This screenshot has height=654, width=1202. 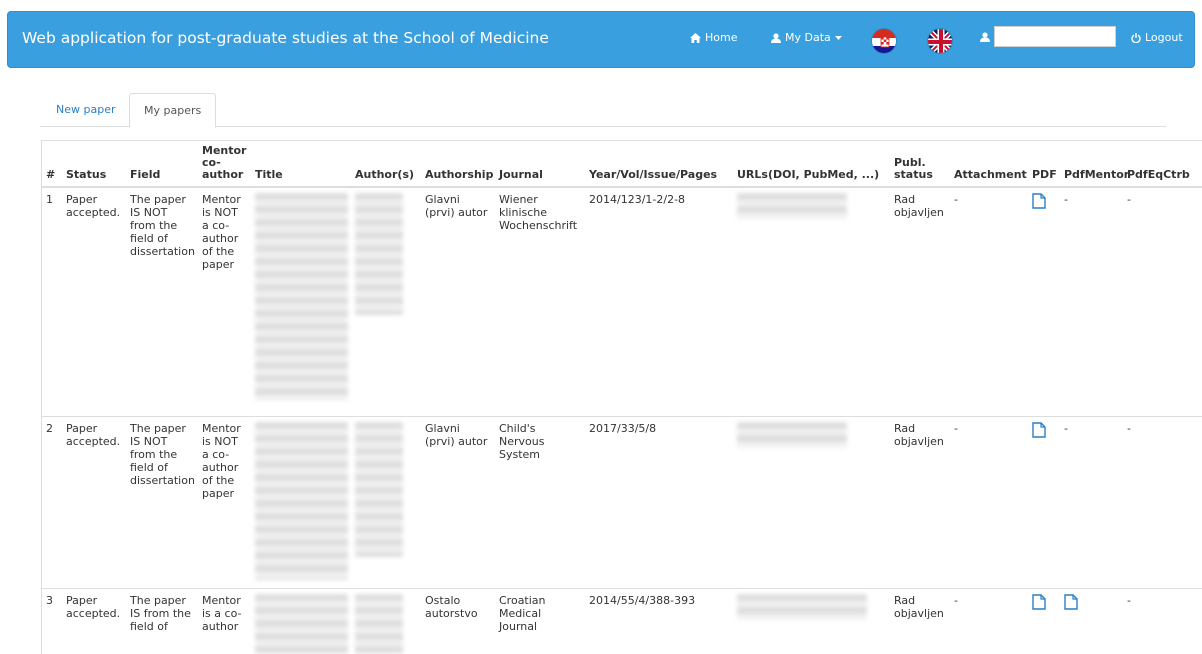 I want to click on username-field, so click(x=1055, y=36).